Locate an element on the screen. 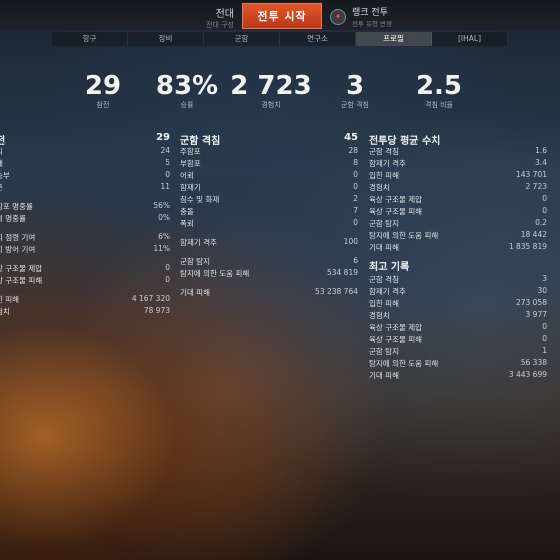  top-bar: 전대 전대 구성 전투 시작 ✦ 랭크 전투 전투 유형 변경 is located at coordinates (280, 15).